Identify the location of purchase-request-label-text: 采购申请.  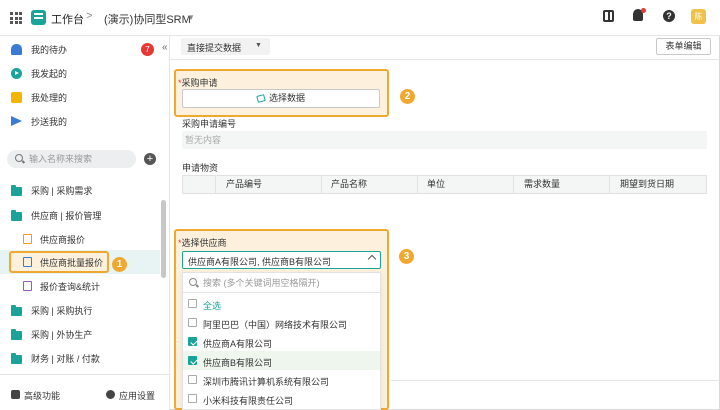
(199, 83).